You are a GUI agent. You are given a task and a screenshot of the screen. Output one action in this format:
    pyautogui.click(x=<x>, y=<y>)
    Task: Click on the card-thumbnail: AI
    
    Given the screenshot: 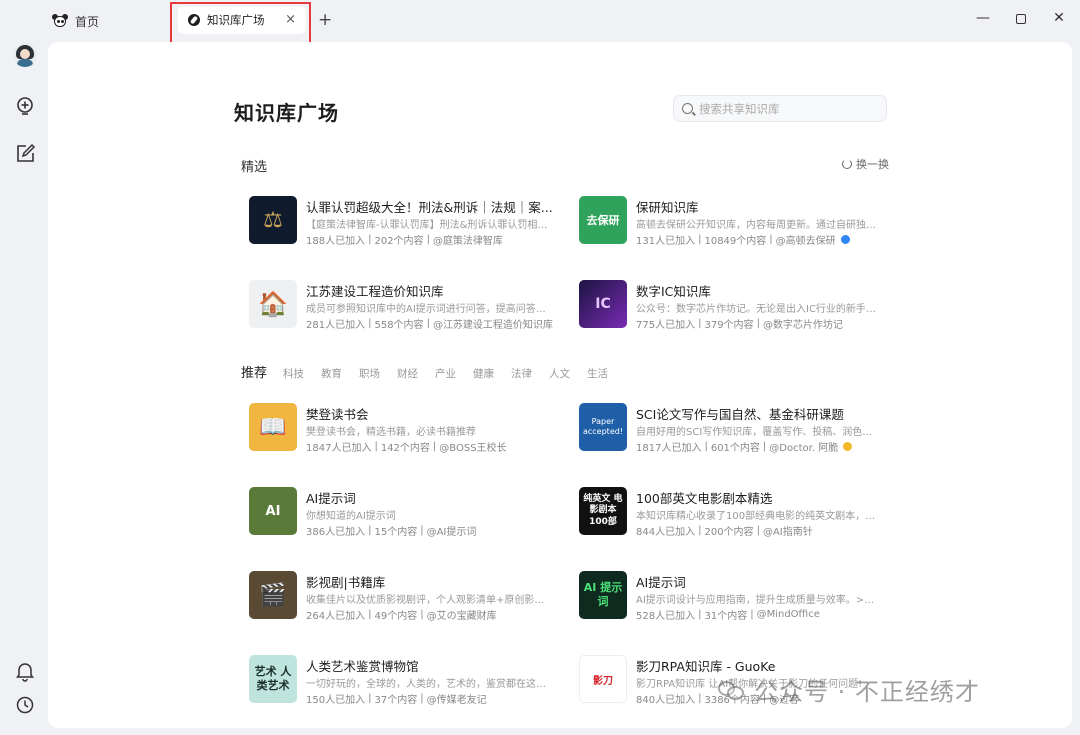 What is the action you would take?
    pyautogui.click(x=273, y=511)
    